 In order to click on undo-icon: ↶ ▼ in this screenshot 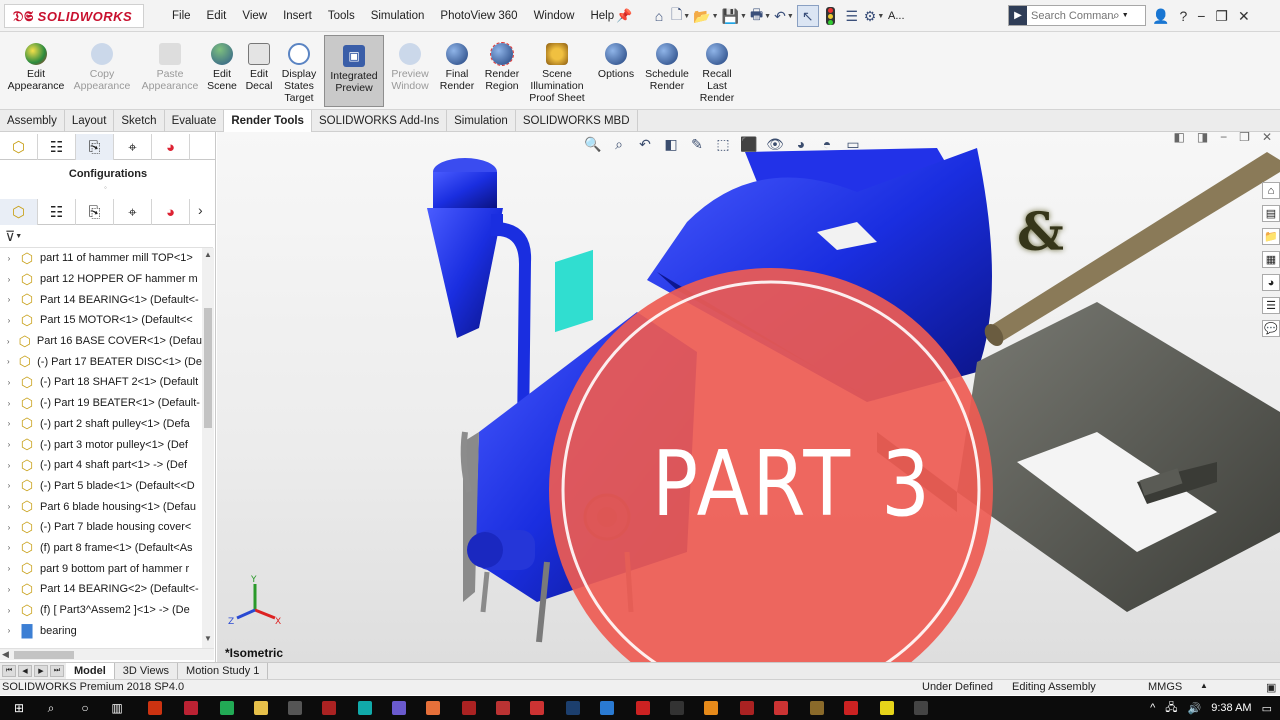, I will do `click(784, 16)`.